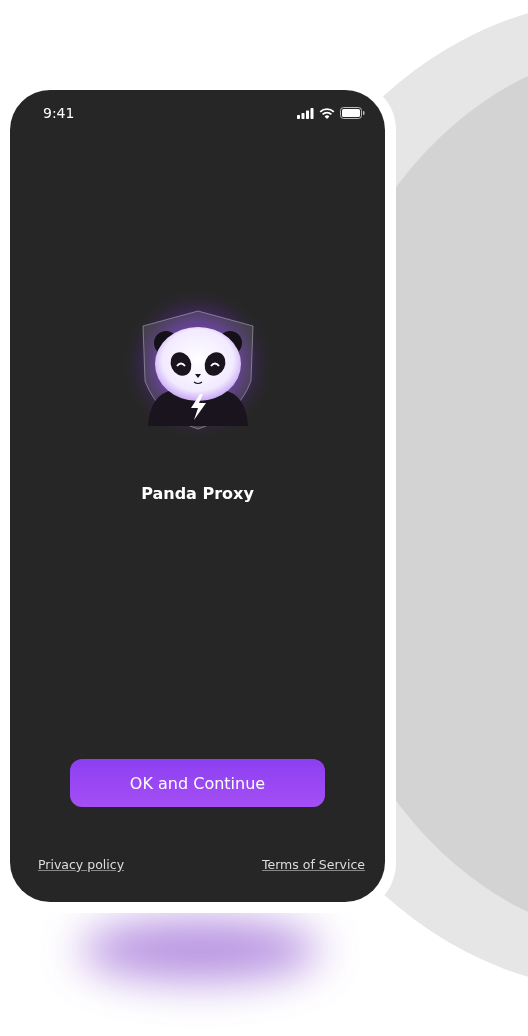 This screenshot has height=1036, width=528. I want to click on battery-icon, so click(352, 113).